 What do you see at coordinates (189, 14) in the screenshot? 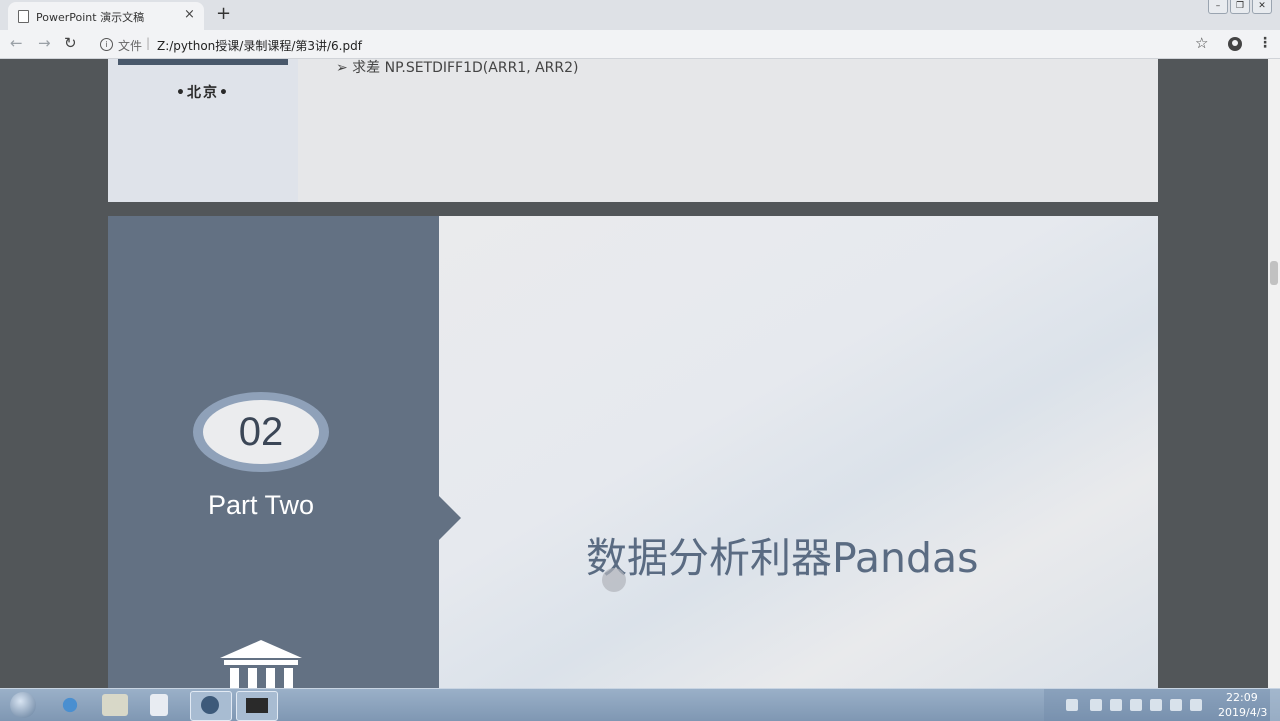
I see `tab-close-button: ×` at bounding box center [189, 14].